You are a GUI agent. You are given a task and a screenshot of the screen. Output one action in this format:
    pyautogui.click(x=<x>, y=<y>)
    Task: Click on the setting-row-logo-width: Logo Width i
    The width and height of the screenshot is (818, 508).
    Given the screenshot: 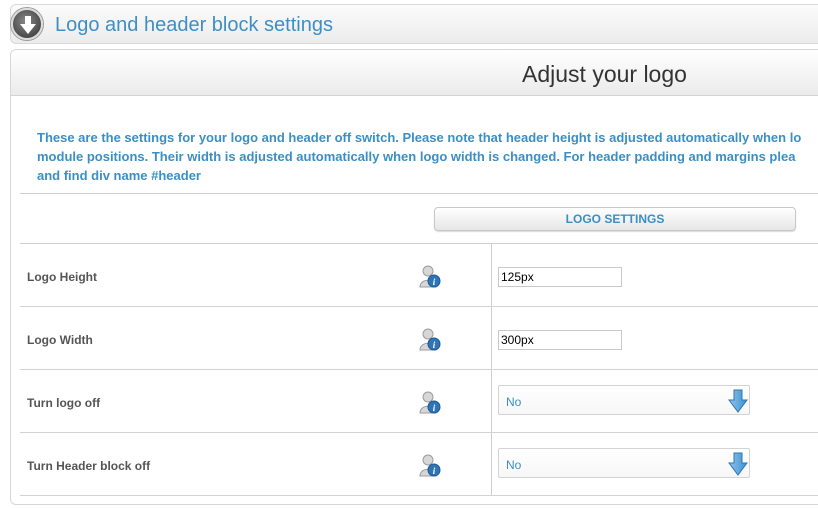 What is the action you would take?
    pyautogui.click(x=419, y=338)
    